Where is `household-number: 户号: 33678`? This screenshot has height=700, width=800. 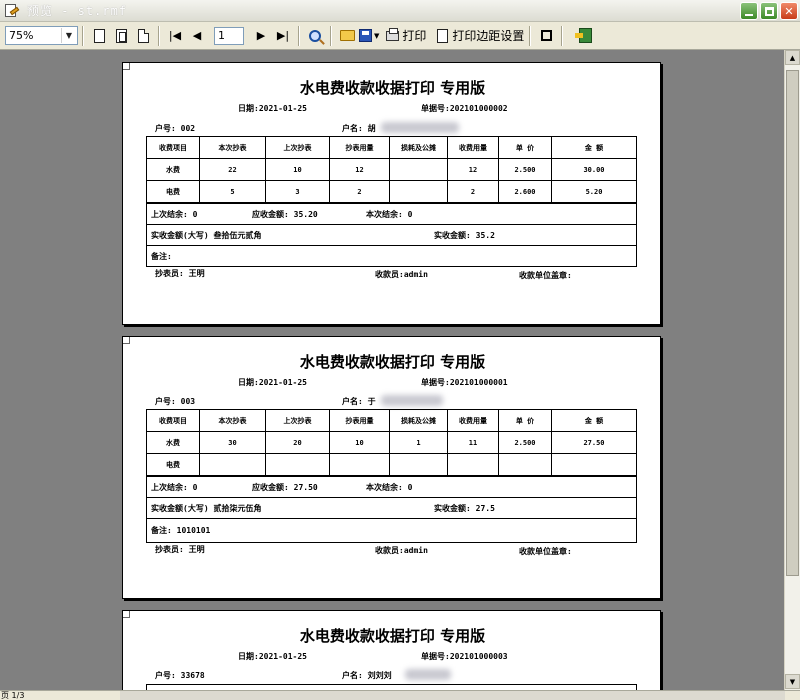
household-number: 户号: 33678 is located at coordinates (180, 675).